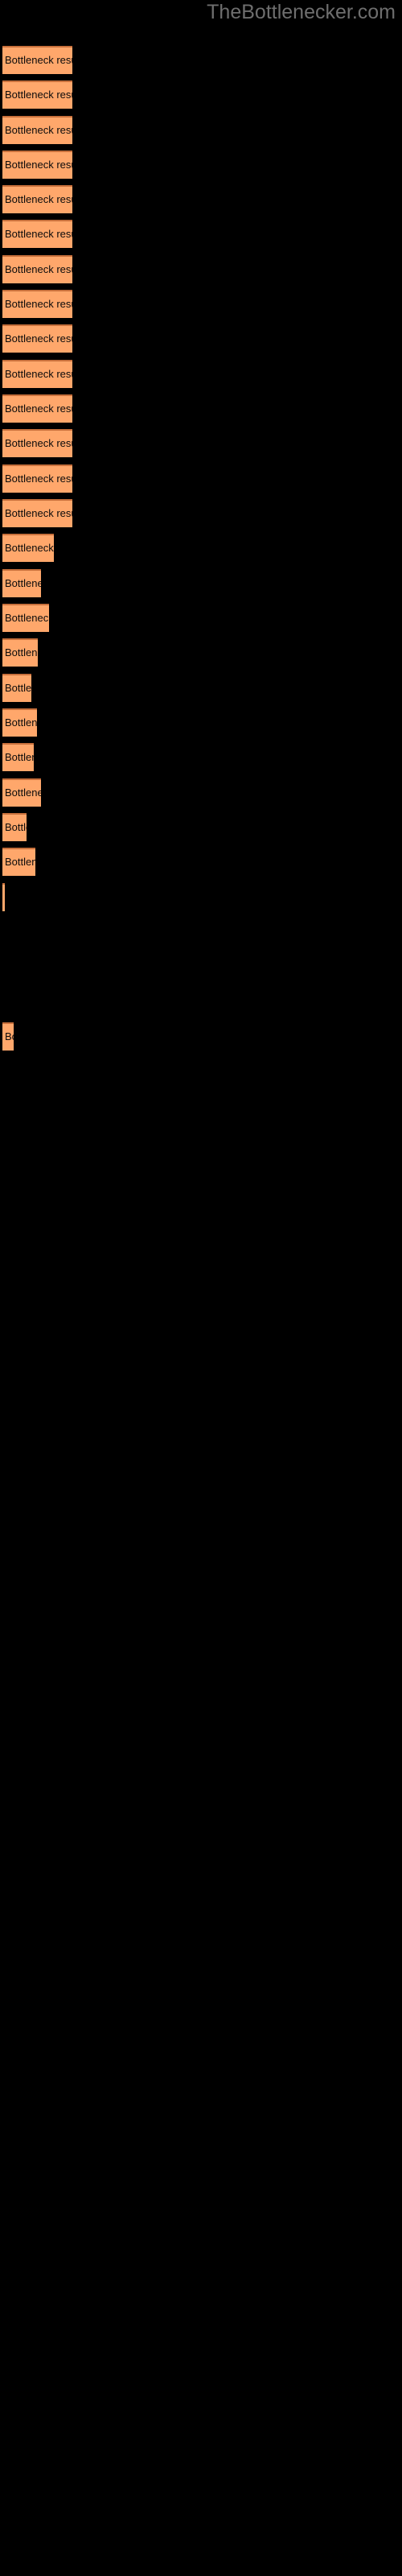 The image size is (402, 2576). I want to click on bar-10: Bottleneck result, so click(37, 374).